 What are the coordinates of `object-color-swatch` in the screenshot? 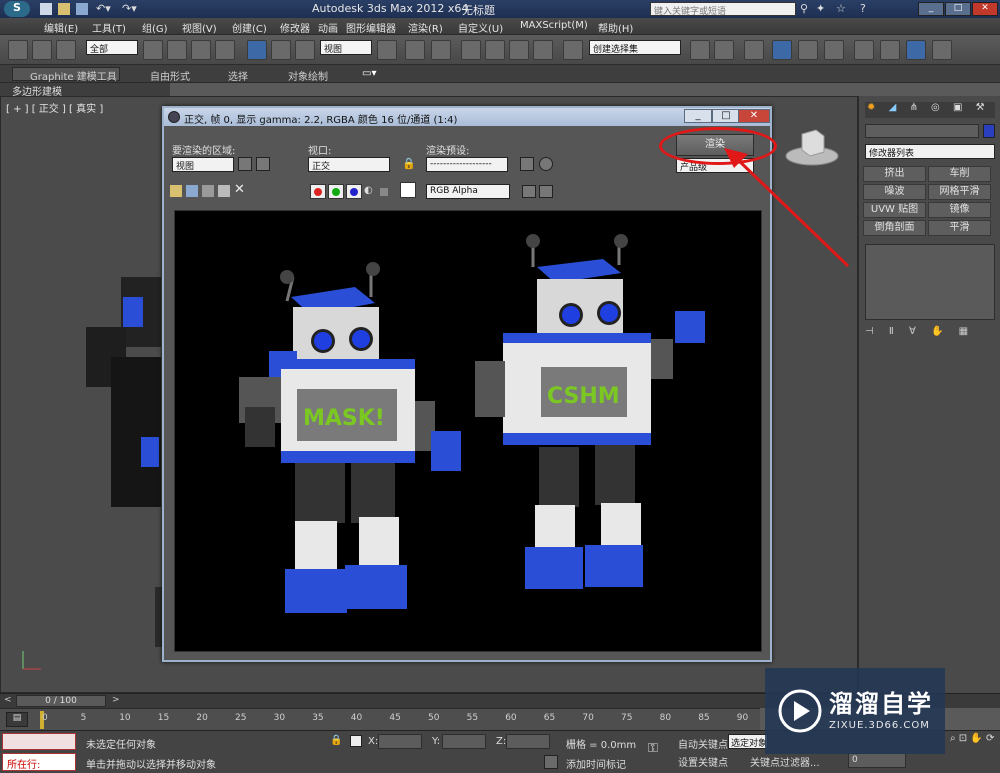 It's located at (989, 131).